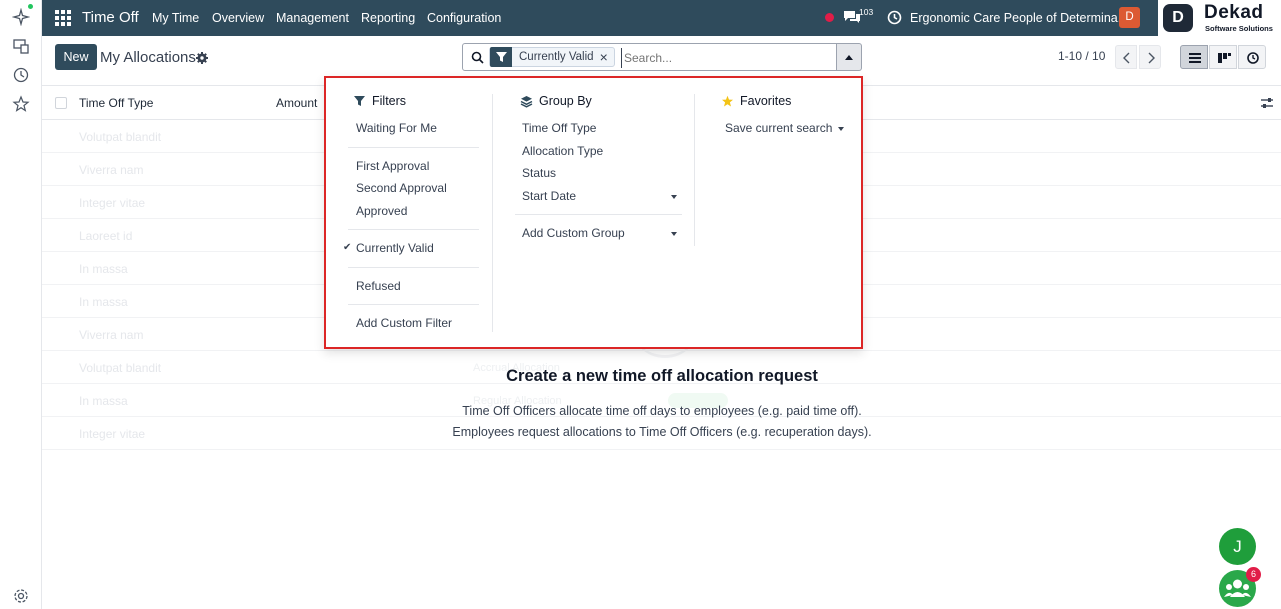 This screenshot has width=1281, height=609. Describe the element at coordinates (416, 323) in the screenshot. I see `add-custom-filter: Add Custom Filter` at that location.